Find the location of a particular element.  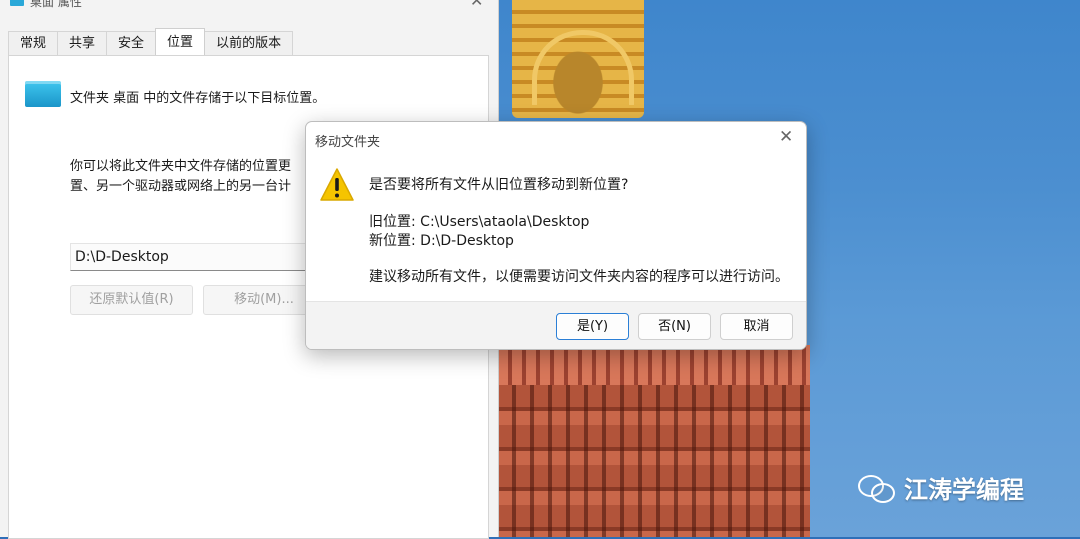

location-path-input: D:\D-Desktop is located at coordinates (203, 257).